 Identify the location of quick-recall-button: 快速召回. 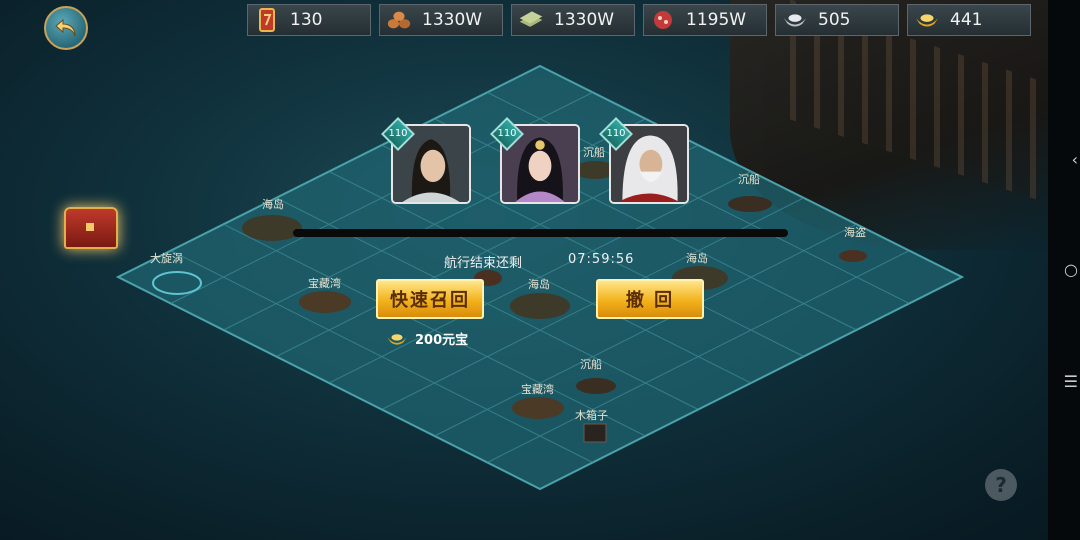
(430, 299).